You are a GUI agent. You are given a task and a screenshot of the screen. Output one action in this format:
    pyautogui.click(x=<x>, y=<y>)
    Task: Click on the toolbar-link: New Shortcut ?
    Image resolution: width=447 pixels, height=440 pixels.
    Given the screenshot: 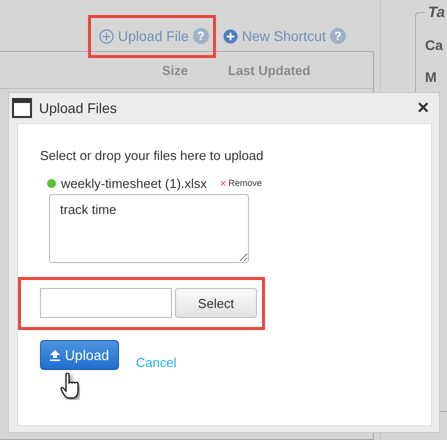 What is the action you would take?
    pyautogui.click(x=284, y=36)
    